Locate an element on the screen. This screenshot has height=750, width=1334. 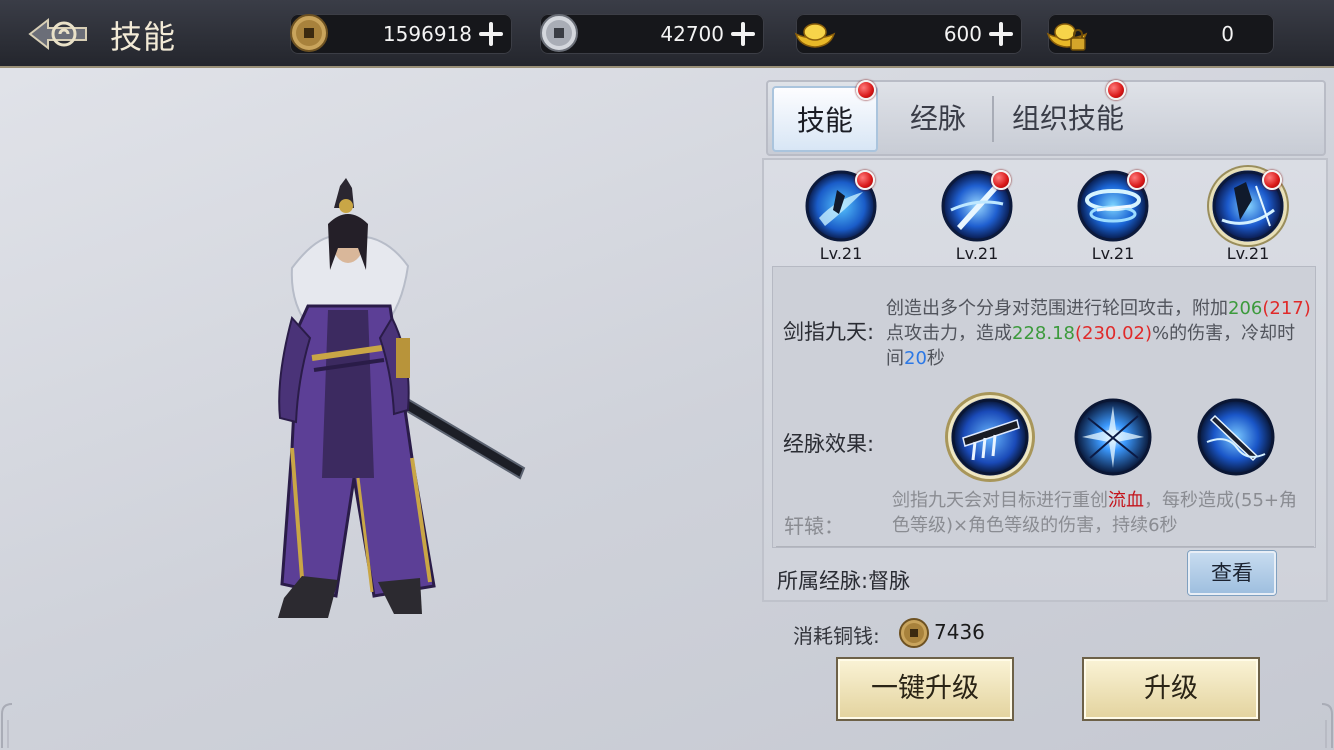
divider is located at coordinates (1045, 546).